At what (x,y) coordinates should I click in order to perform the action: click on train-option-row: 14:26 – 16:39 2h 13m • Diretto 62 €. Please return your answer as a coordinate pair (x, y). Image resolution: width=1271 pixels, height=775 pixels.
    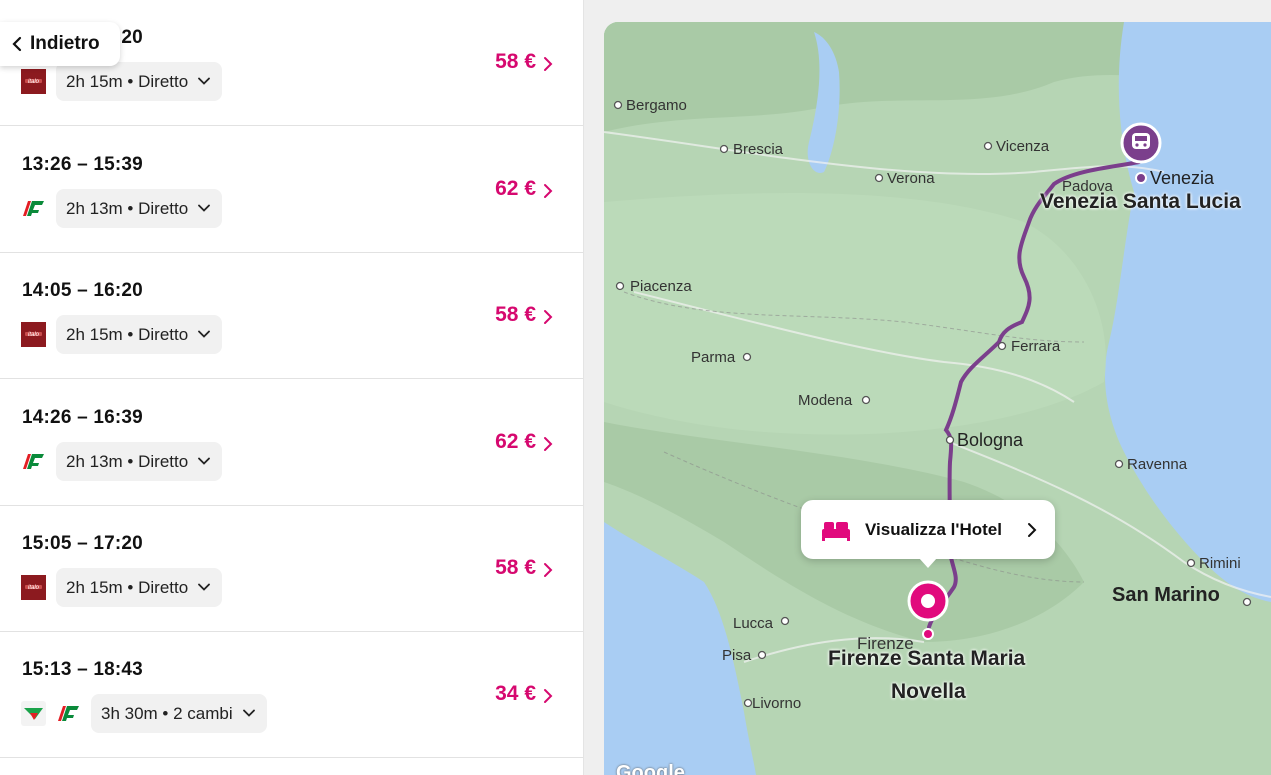
    Looking at the image, I should click on (291, 443).